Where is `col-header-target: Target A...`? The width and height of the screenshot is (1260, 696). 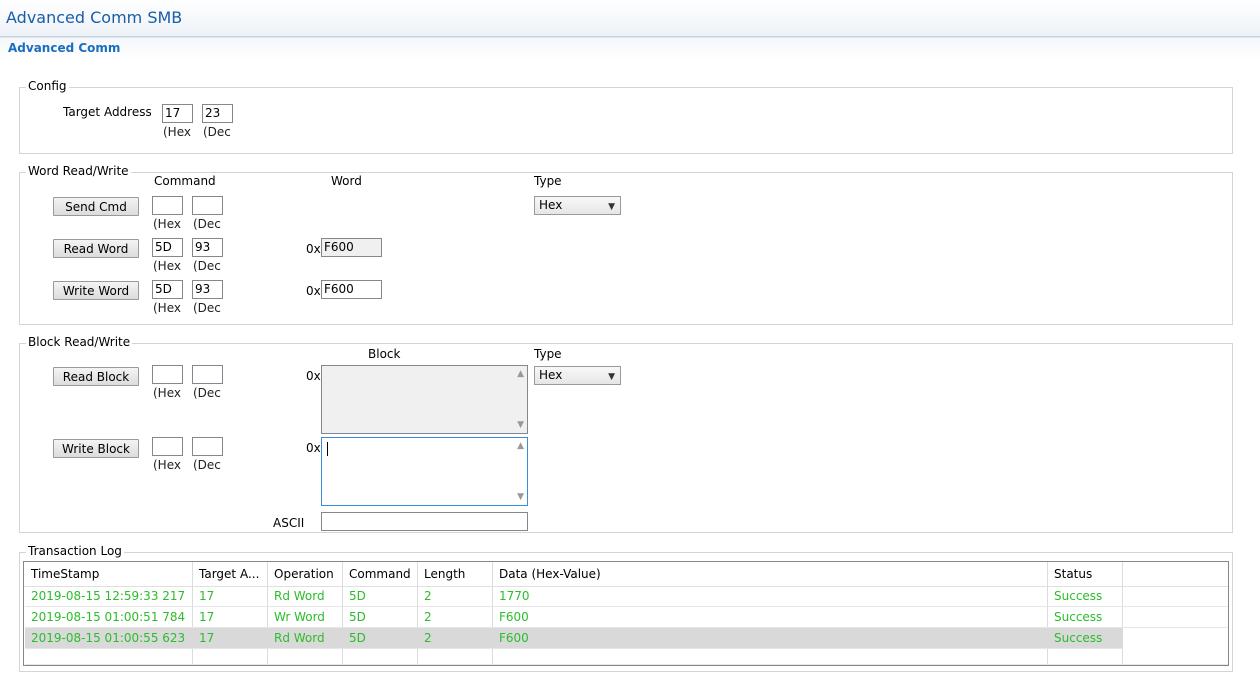
col-header-target: Target A... is located at coordinates (229, 574).